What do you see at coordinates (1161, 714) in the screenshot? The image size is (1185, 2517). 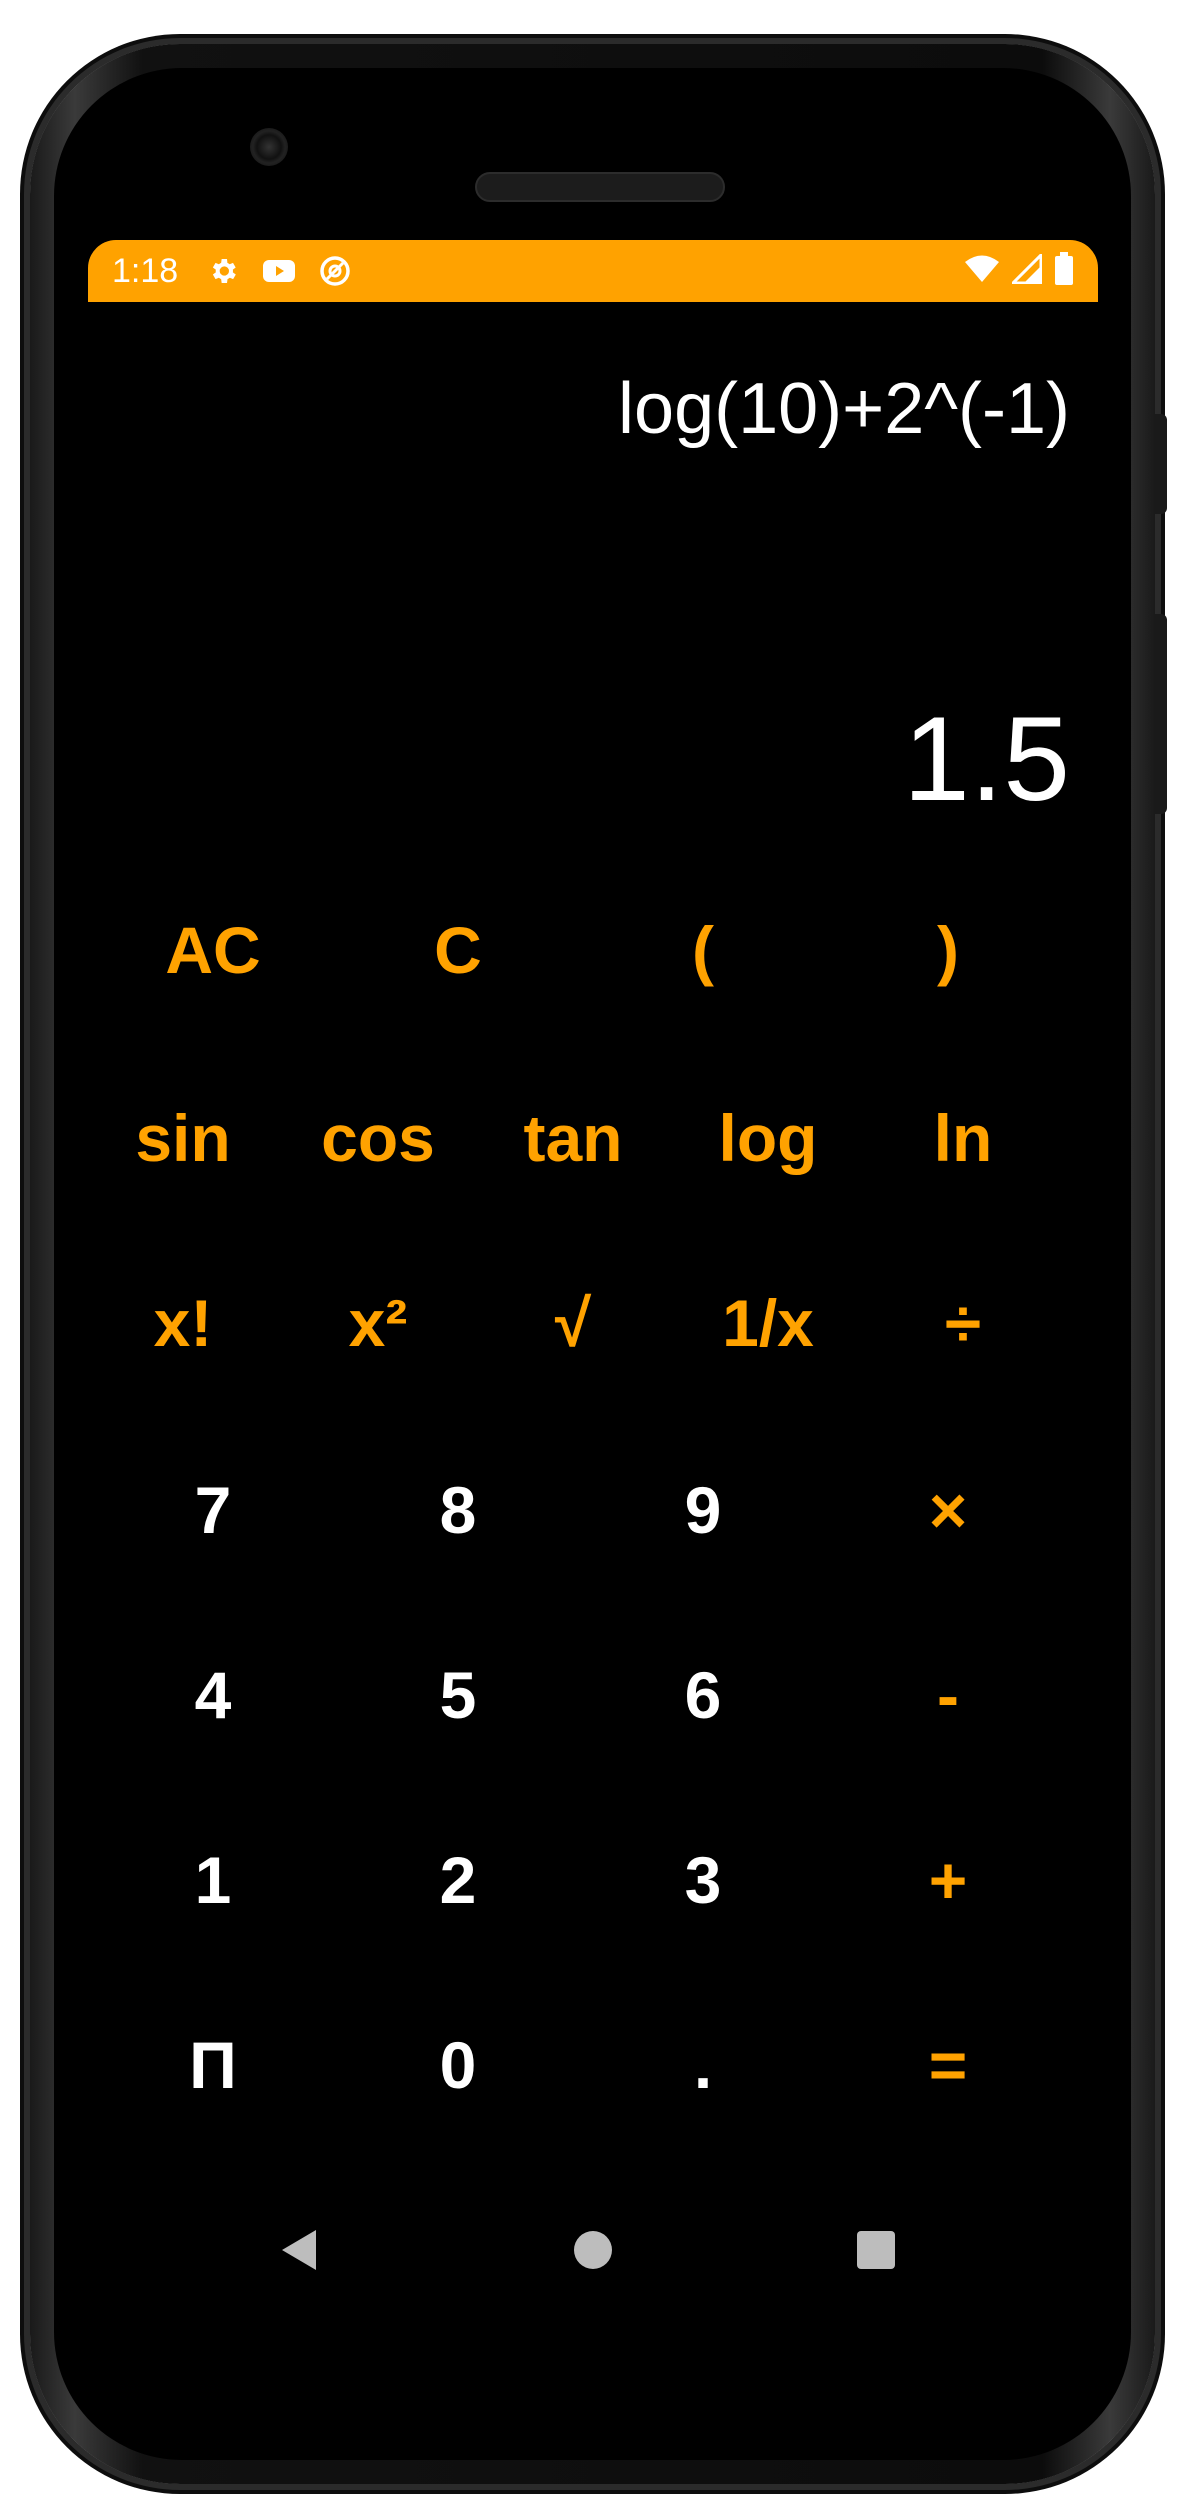 I see `volume-button` at bounding box center [1161, 714].